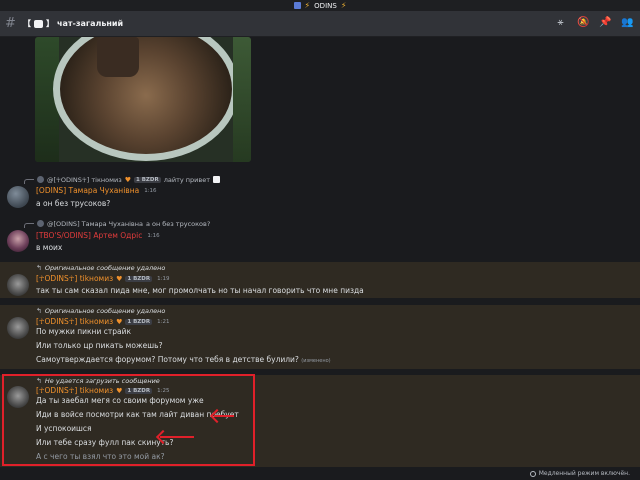  I want to click on attachment-photo-mirror, so click(146, 99).